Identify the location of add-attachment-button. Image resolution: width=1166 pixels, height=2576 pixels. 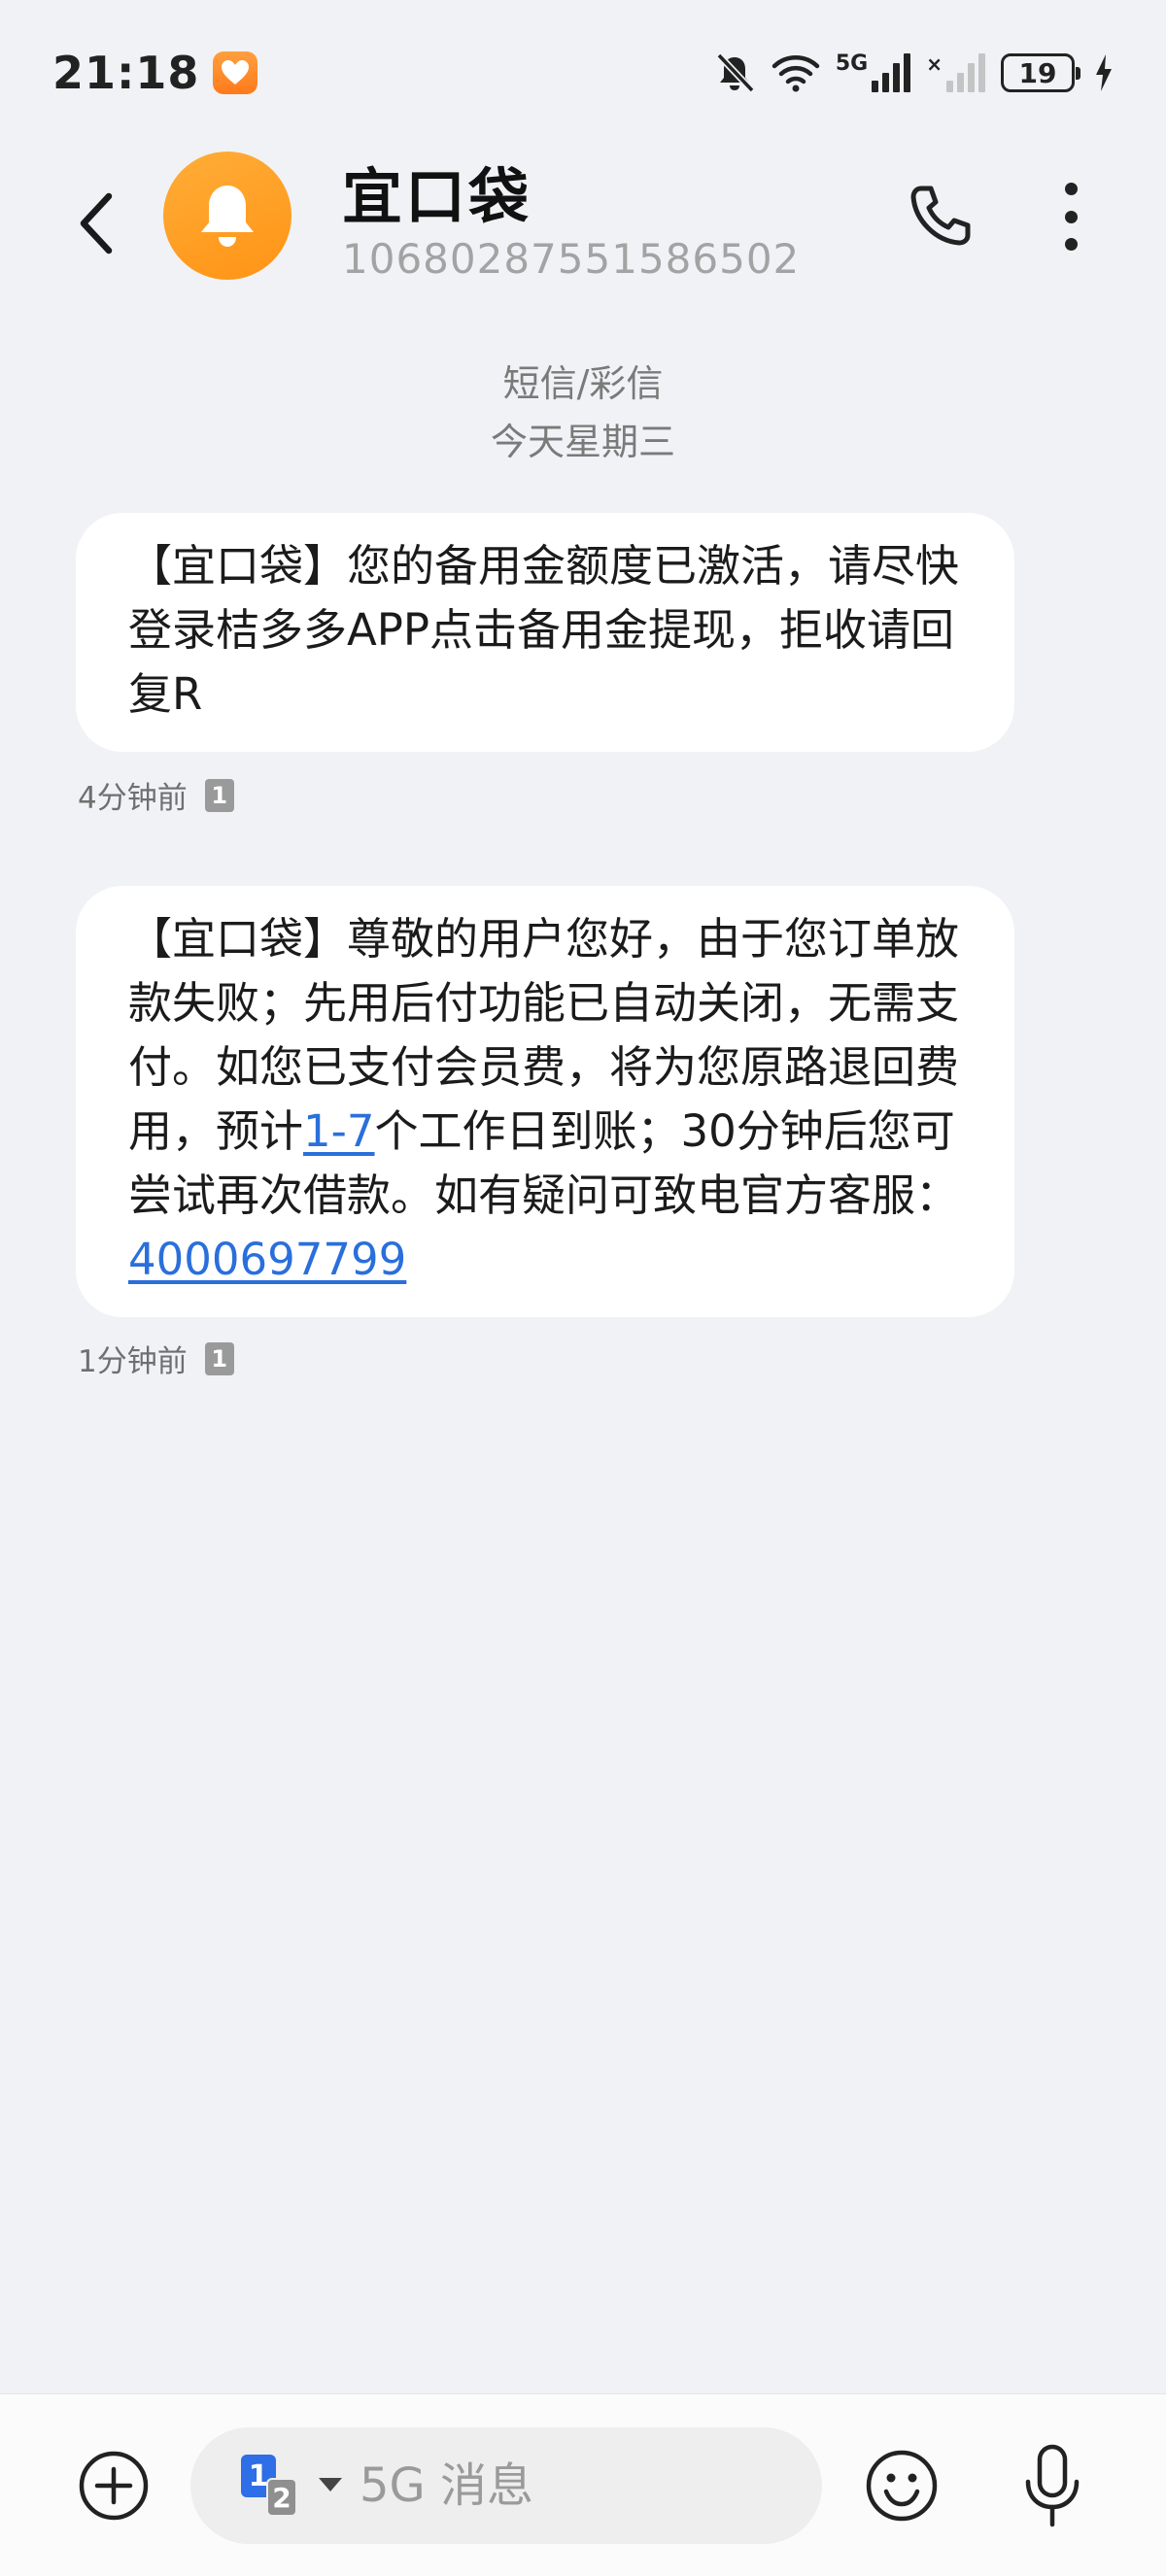
(114, 2486).